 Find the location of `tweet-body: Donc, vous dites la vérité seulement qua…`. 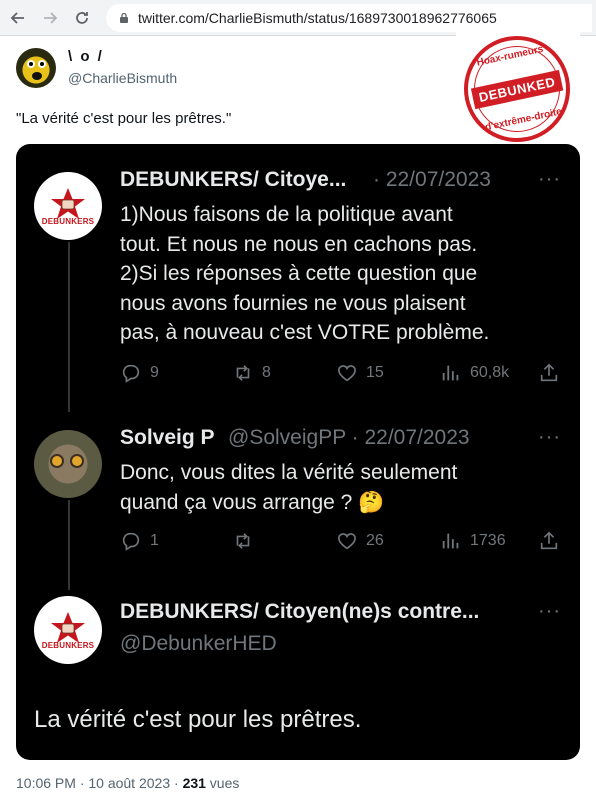

tweet-body: Donc, vous dites la vérité seulement qua… is located at coordinates (289, 487).